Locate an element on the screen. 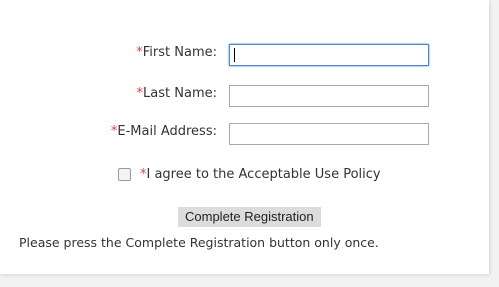 Image resolution: width=499 pixels, height=287 pixels. email-label: *E-Mail Address: is located at coordinates (164, 131).